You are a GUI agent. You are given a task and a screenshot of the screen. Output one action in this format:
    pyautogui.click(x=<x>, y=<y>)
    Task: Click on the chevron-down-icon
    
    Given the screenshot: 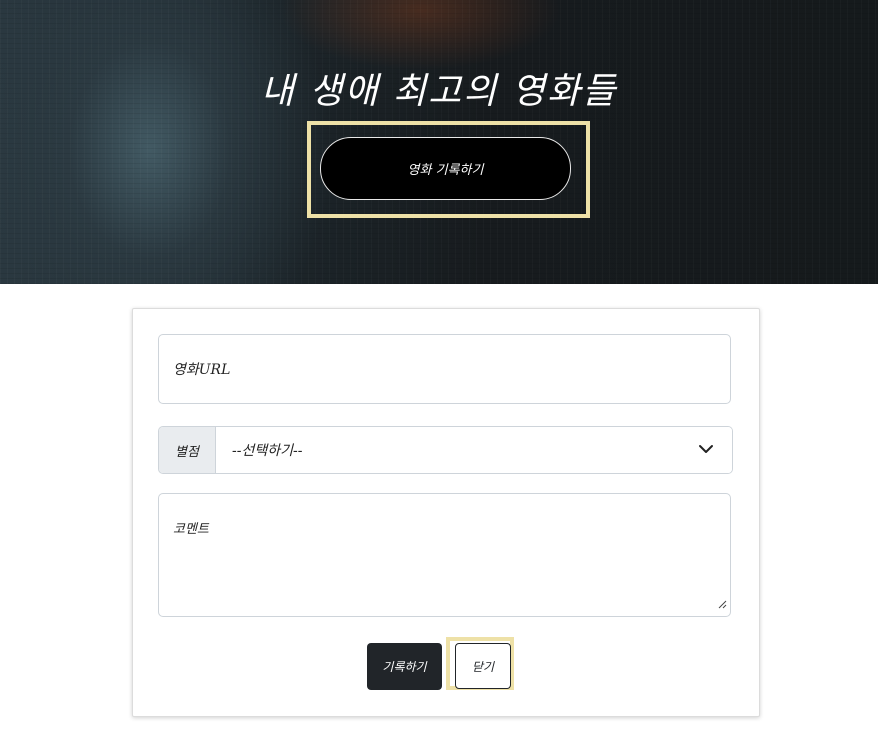 What is the action you would take?
    pyautogui.click(x=706, y=450)
    